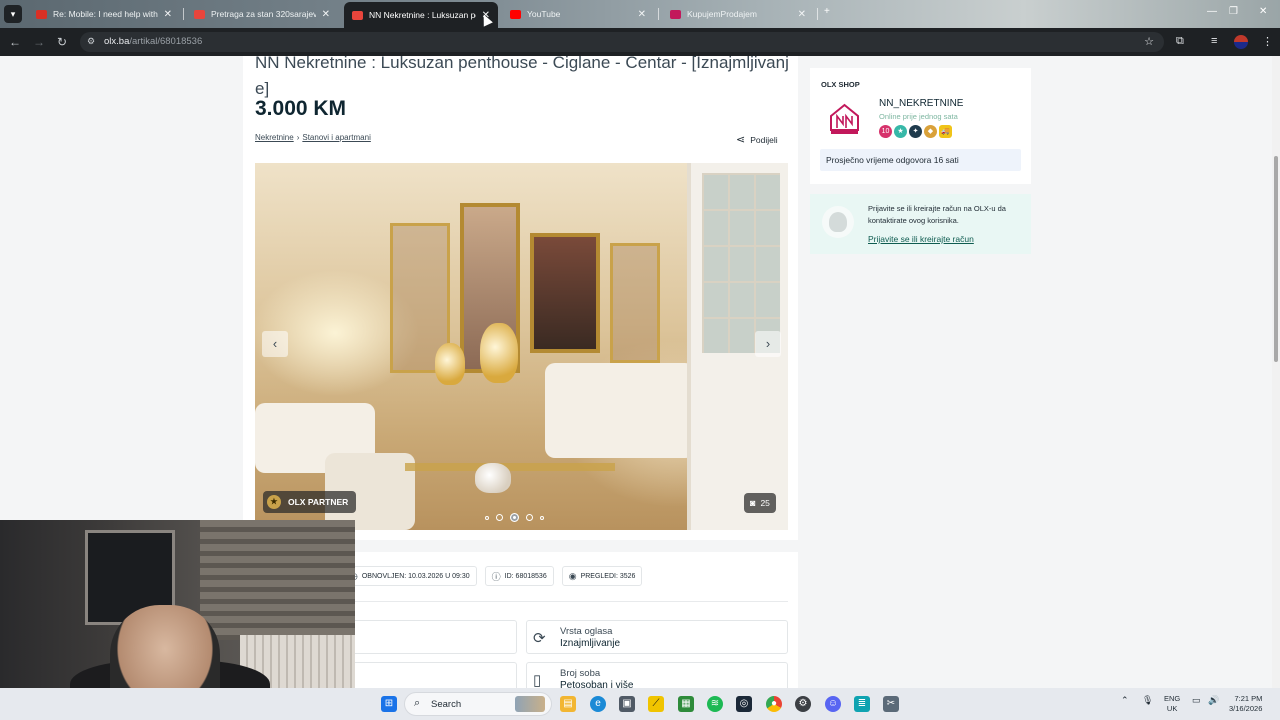 The image size is (1280, 720). Describe the element at coordinates (1172, 708) in the screenshot. I see `language-region: UK` at that location.